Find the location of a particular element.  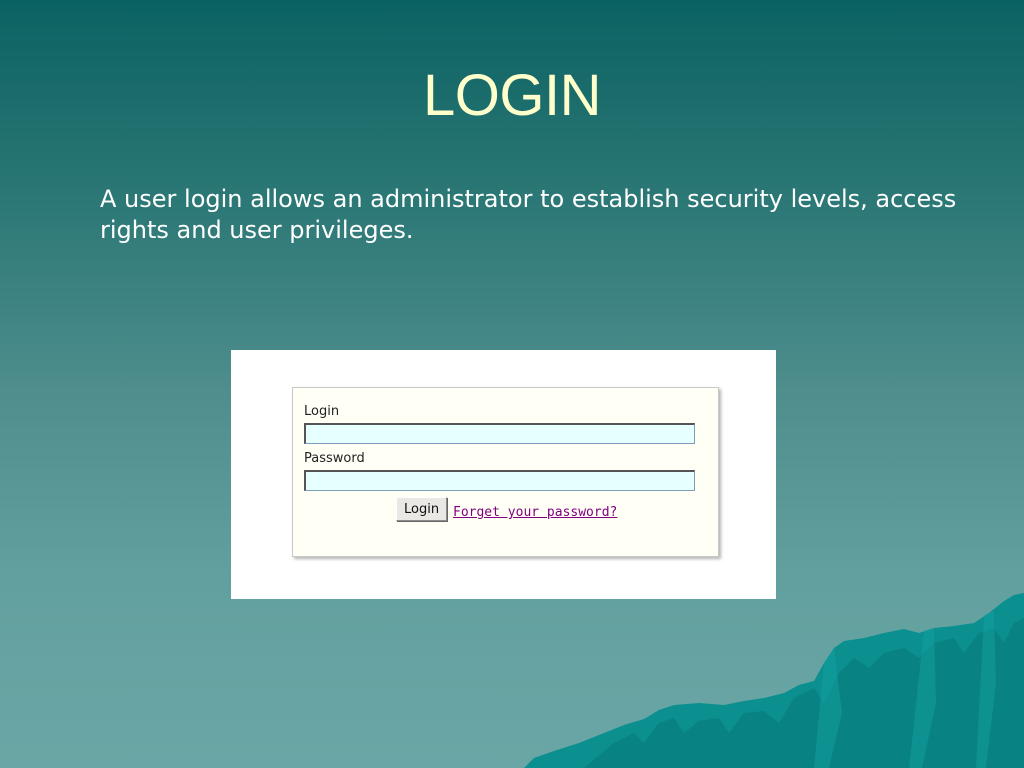

forgot-password-link: Forget your password? is located at coordinates (535, 512).